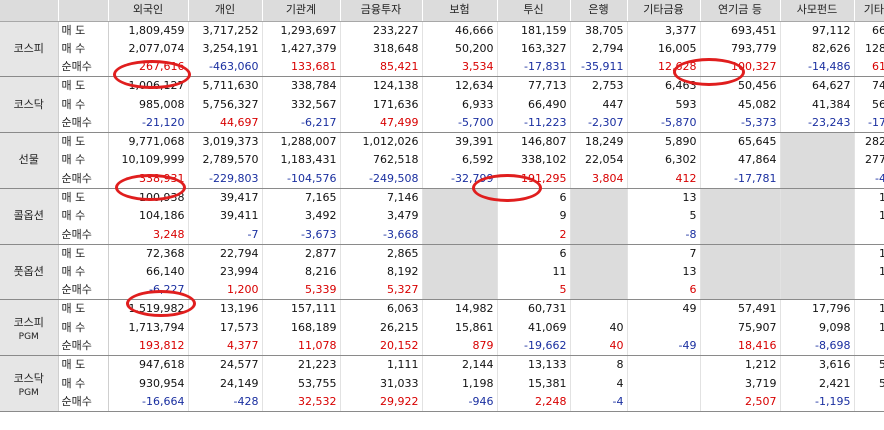 The height and width of the screenshot is (430, 884). I want to click on table-cell: 1,293,697, so click(301, 30).